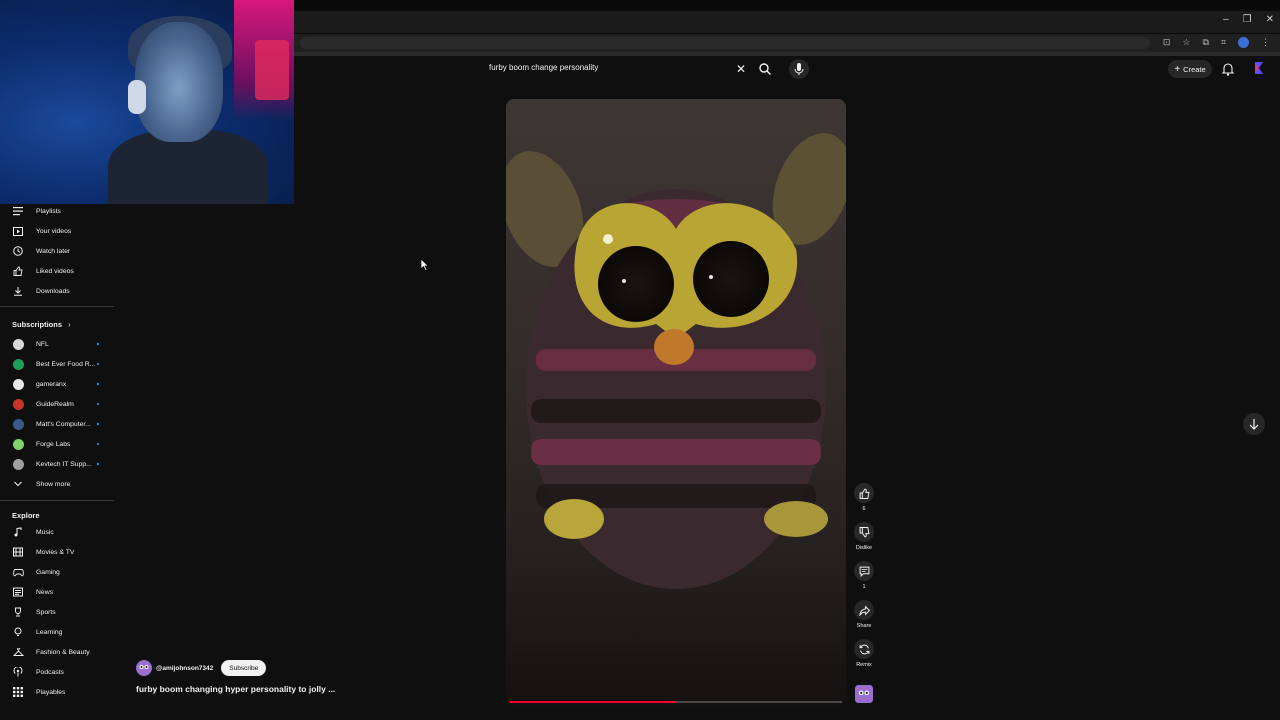 This screenshot has width=1280, height=720. Describe the element at coordinates (63, 652) in the screenshot. I see `sidebar-item-label: Fashion & Beauty` at that location.